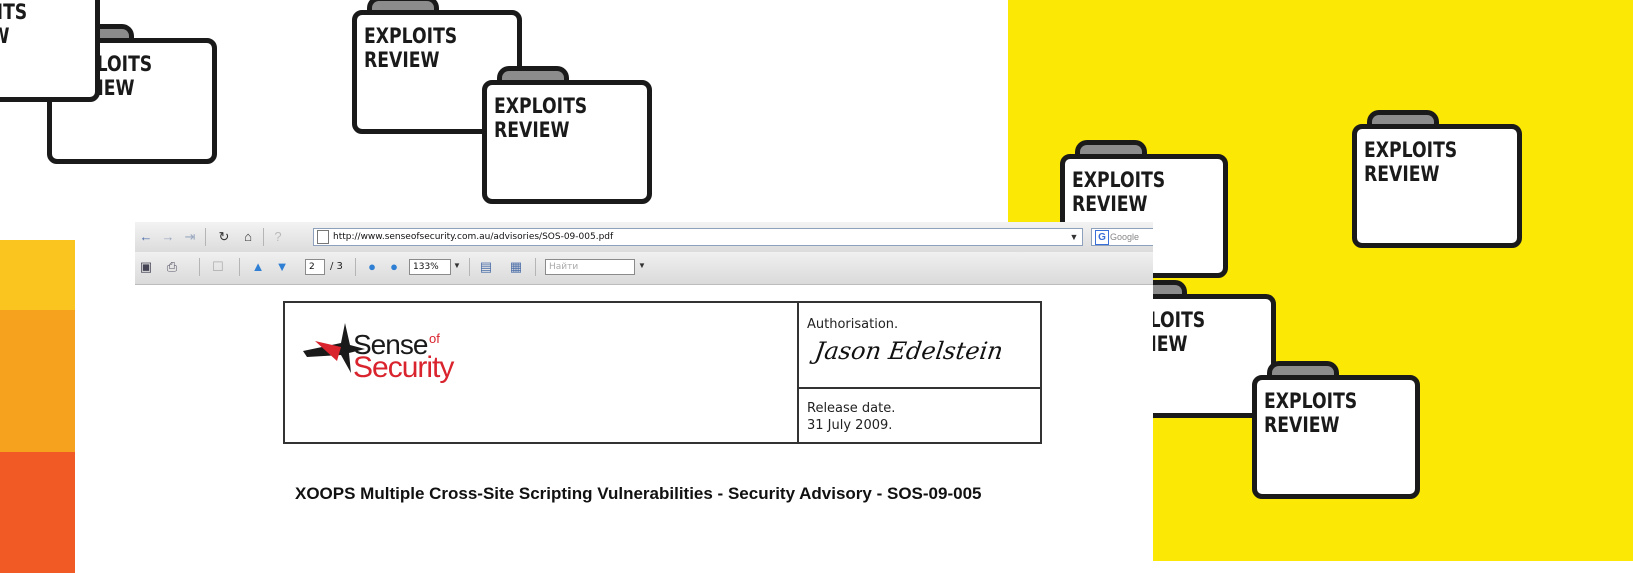 The width and height of the screenshot is (1633, 573). I want to click on pdf-toolbar: ▣ ⎙ ☐ ▲ ▼ 2 / 3 ● ● 133% ▼ ▤ ▦ Найти ▼, so click(644, 268).